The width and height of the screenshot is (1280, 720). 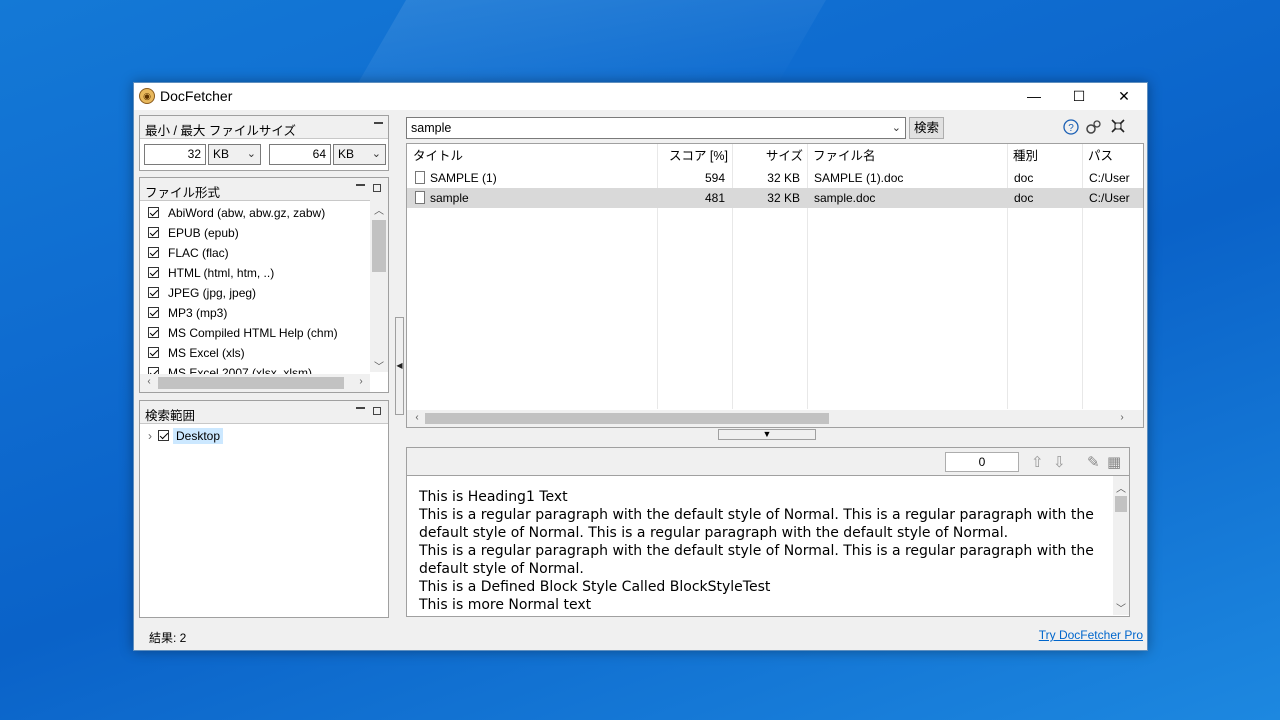 I want to click on chevron-right-icon: ›, so click(x=150, y=436).